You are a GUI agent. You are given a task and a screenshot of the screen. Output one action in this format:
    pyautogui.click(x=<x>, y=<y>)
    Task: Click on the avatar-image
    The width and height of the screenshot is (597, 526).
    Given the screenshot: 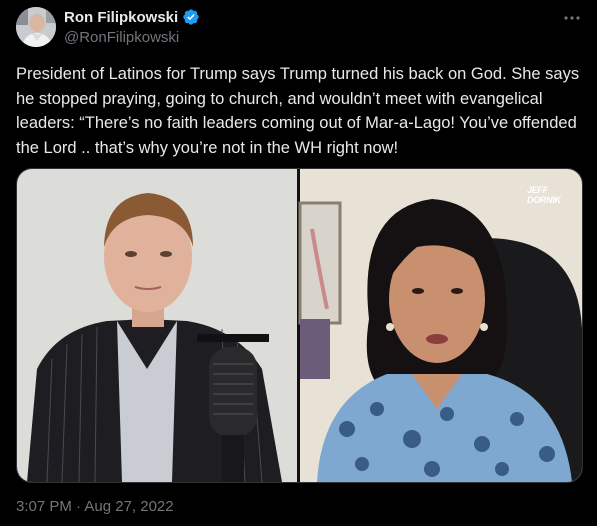 What is the action you would take?
    pyautogui.click(x=36, y=27)
    